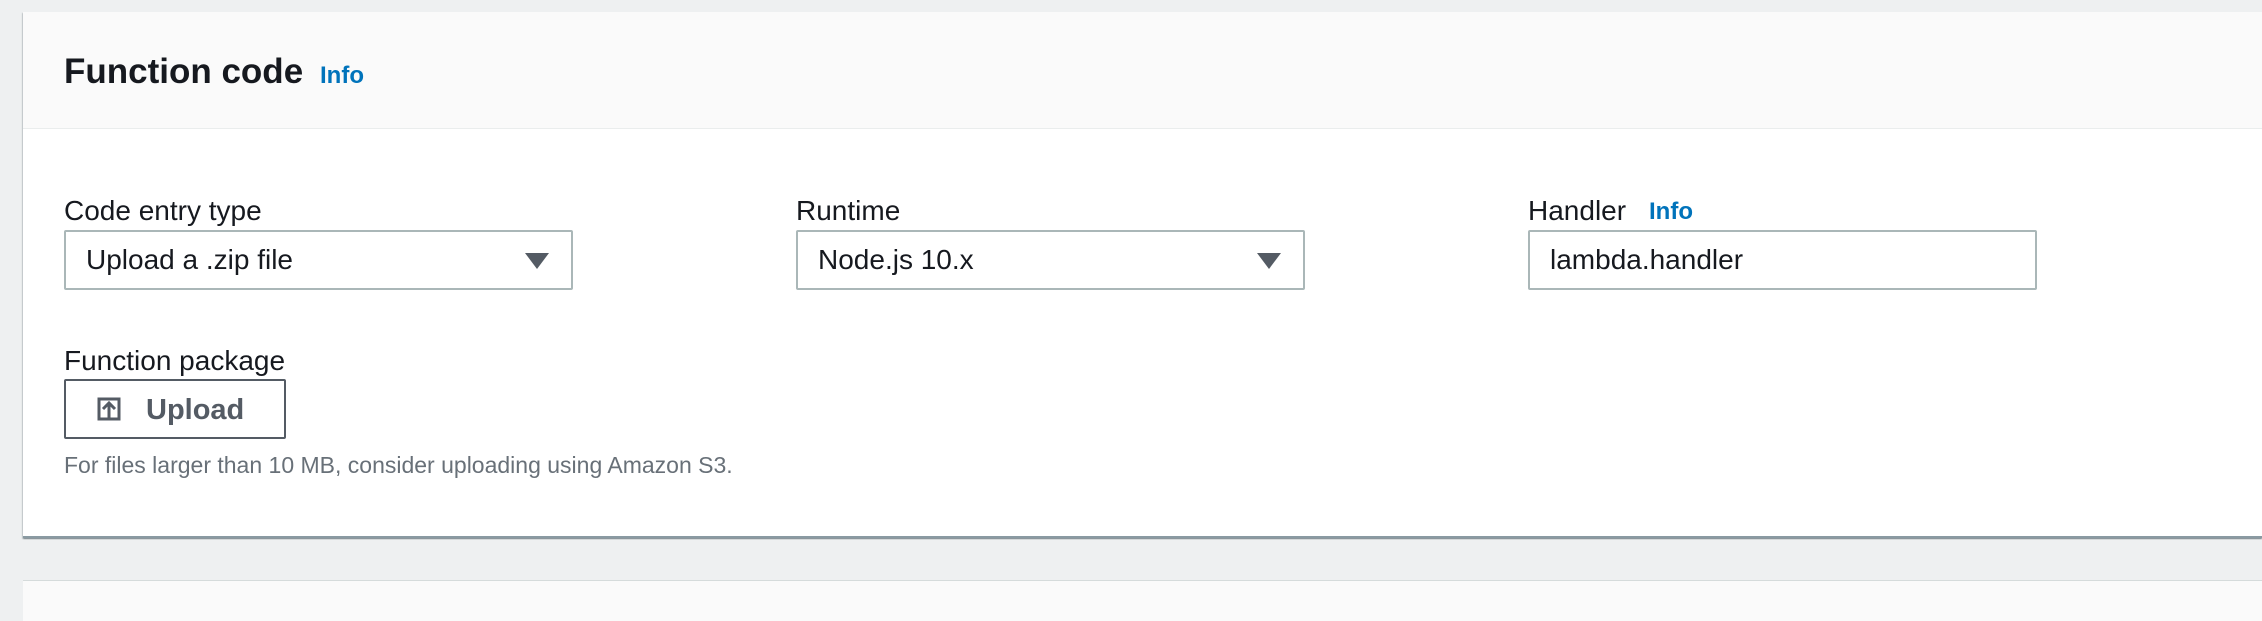 The height and width of the screenshot is (621, 2262). What do you see at coordinates (1577, 210) in the screenshot?
I see `handler-label: Handler` at bounding box center [1577, 210].